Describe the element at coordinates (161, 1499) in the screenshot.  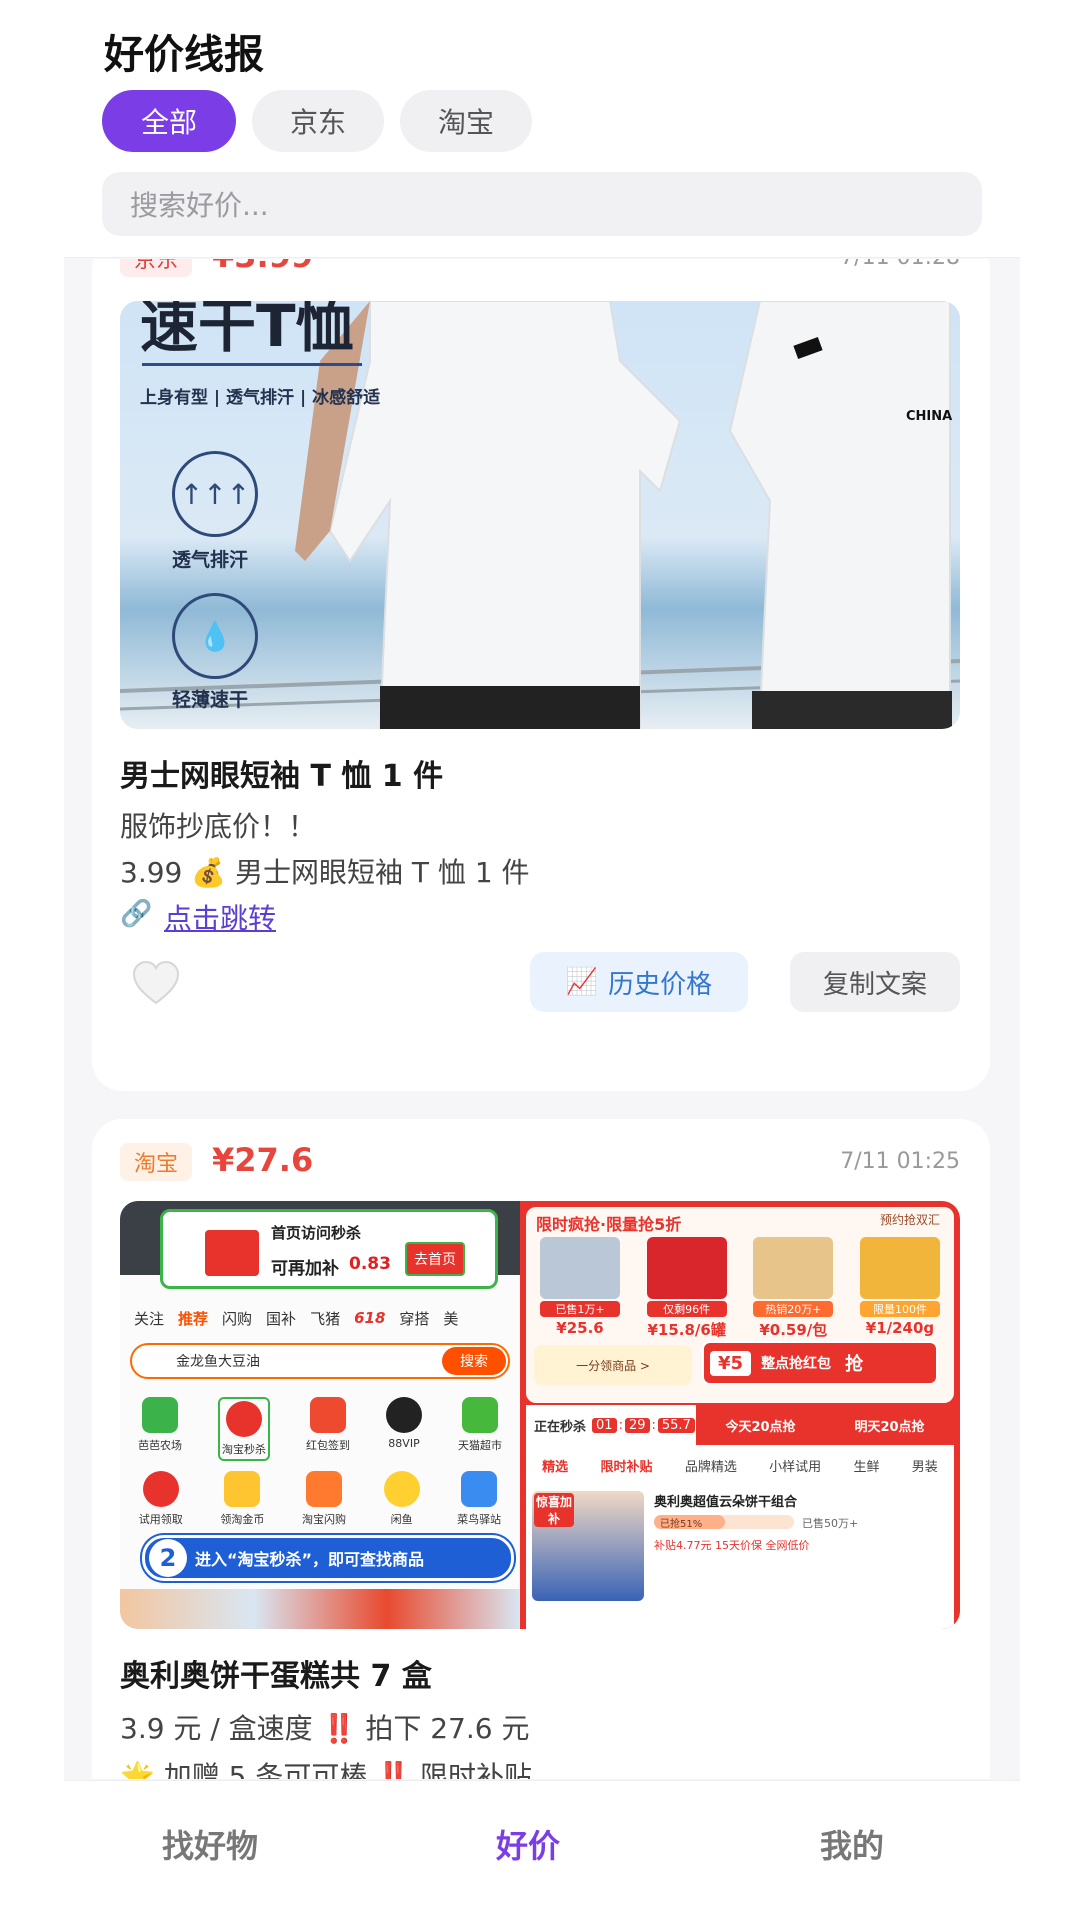
I see `app-grid-item: 试用领取` at that location.